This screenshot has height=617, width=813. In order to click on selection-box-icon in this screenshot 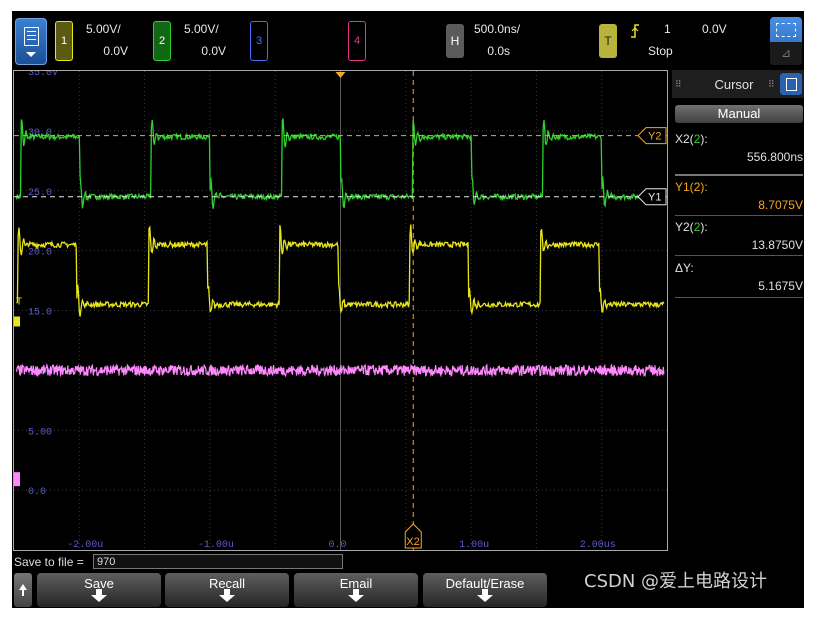, I will do `click(786, 30)`.